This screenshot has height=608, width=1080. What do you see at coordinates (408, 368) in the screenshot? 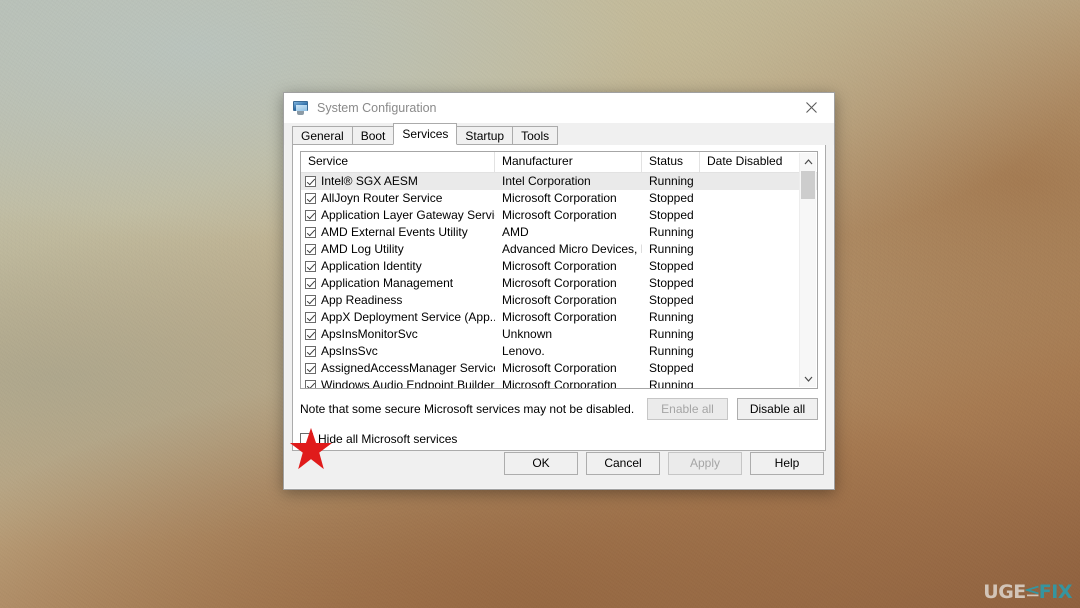
I see `service-name-label: AssignedAccessManager Service` at bounding box center [408, 368].